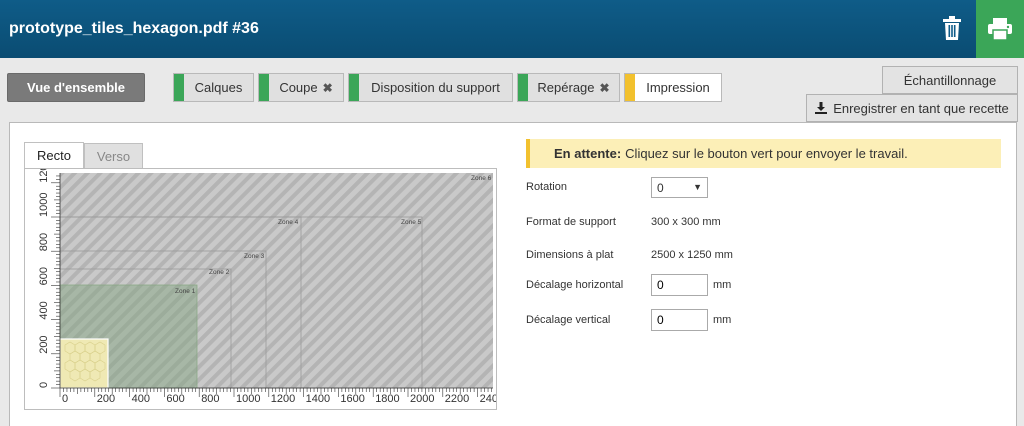  I want to click on media-format-label: Format de support, so click(571, 222).